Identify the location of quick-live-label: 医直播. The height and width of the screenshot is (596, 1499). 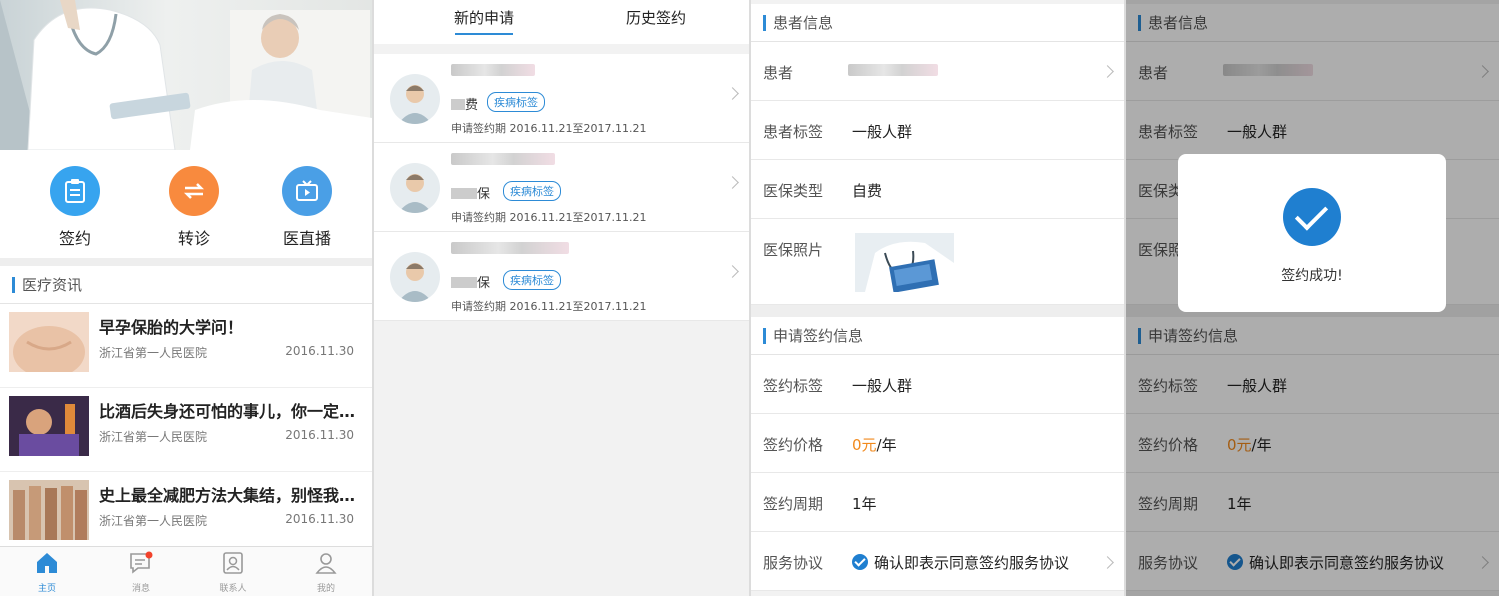
(306, 238).